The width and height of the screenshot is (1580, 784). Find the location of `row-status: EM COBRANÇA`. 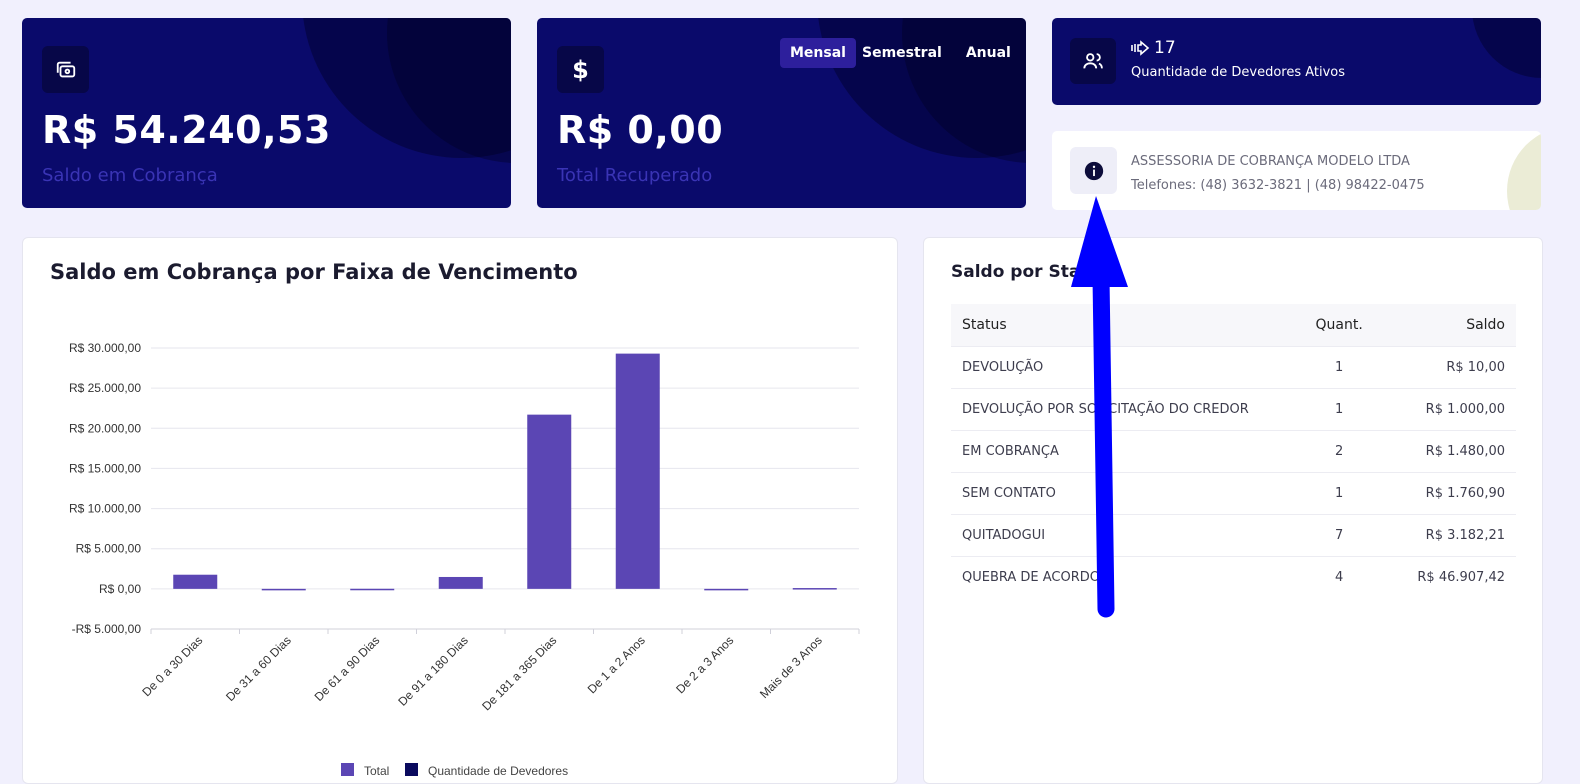

row-status: EM COBRANÇA is located at coordinates (1124, 451).